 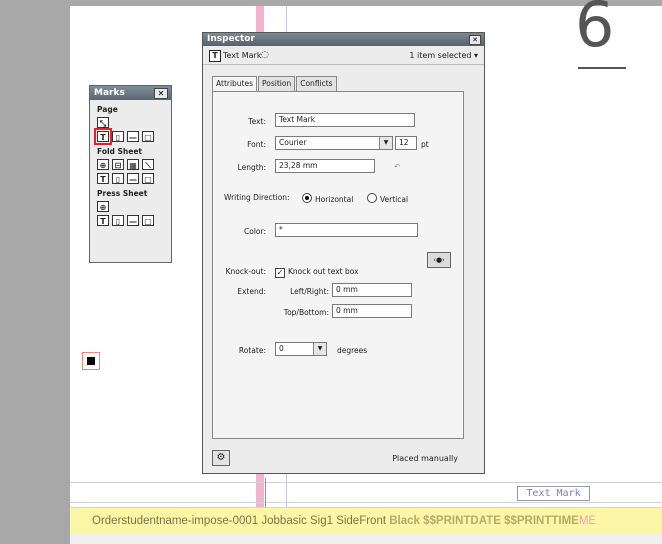 I want to click on horizontal-label: Horizontal, so click(x=334, y=199).